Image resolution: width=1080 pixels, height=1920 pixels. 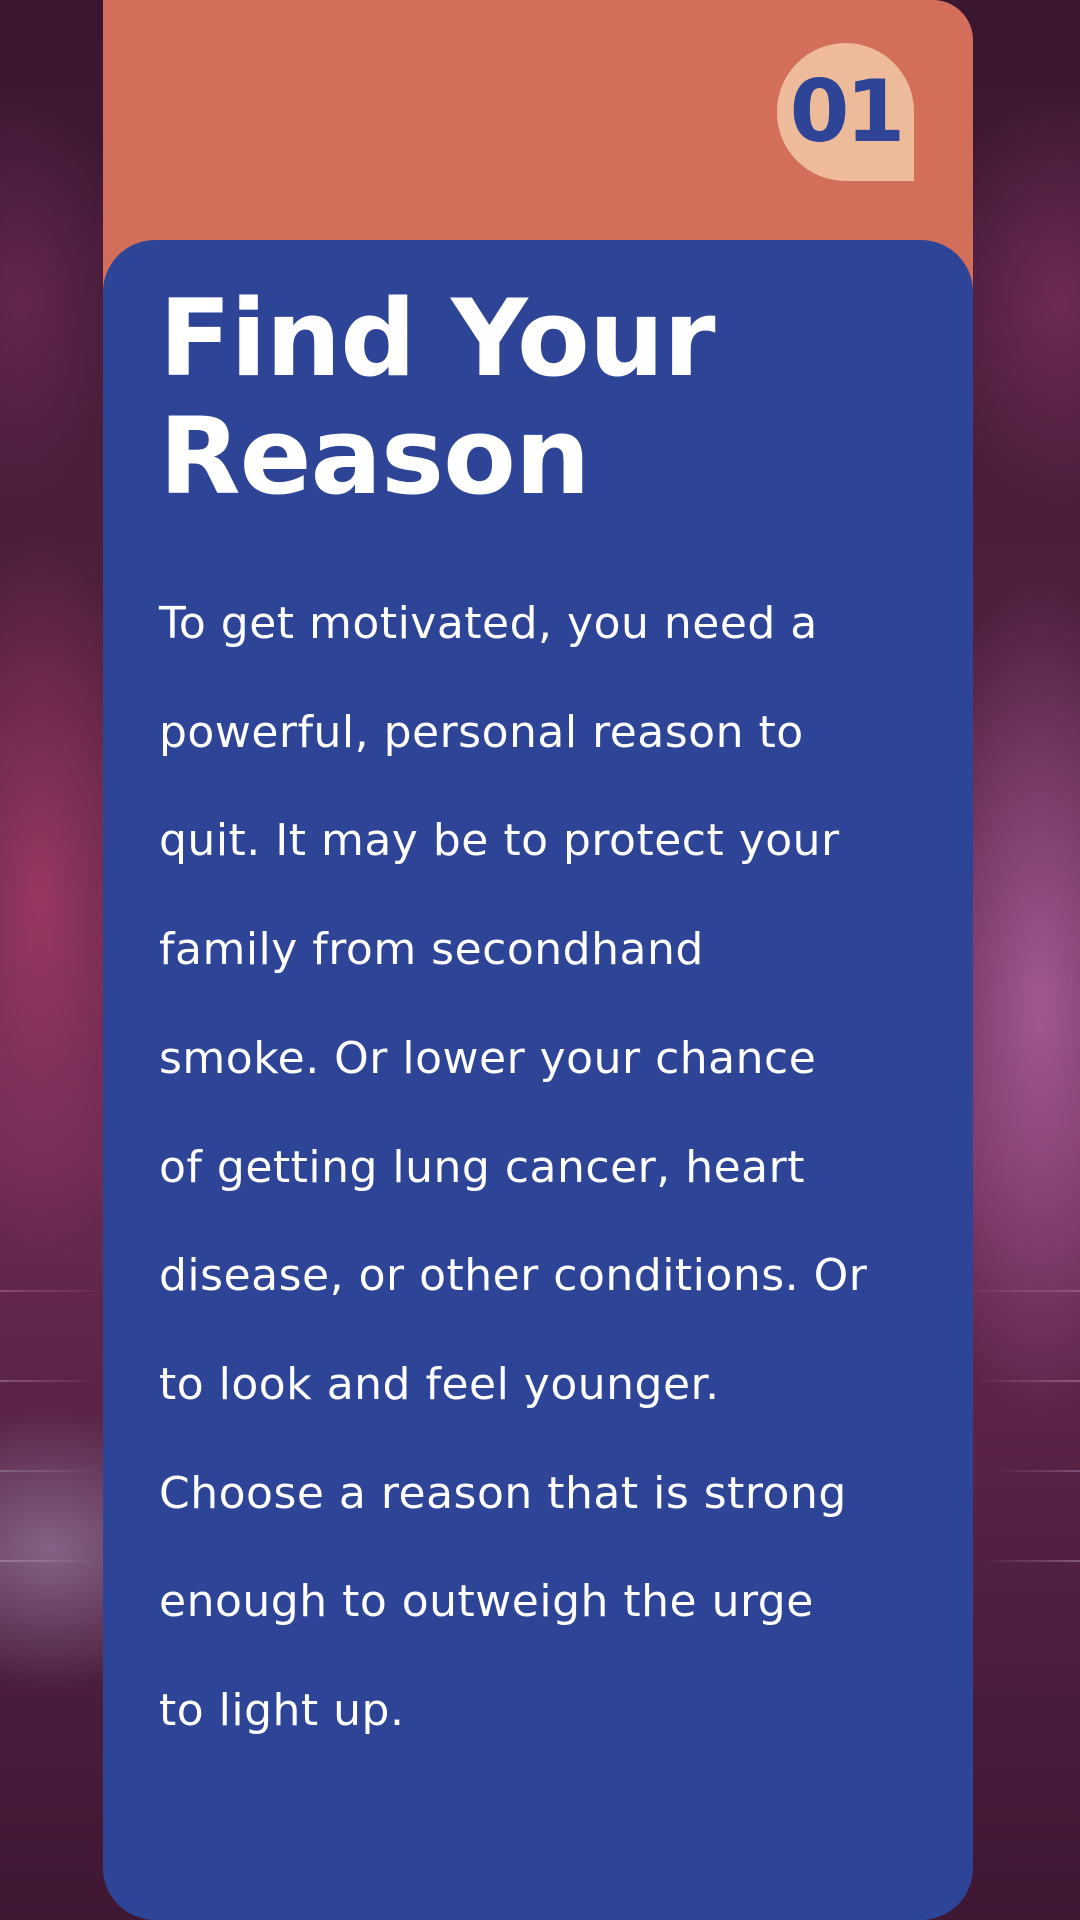 I want to click on step-number-badge: 01, so click(x=845, y=112).